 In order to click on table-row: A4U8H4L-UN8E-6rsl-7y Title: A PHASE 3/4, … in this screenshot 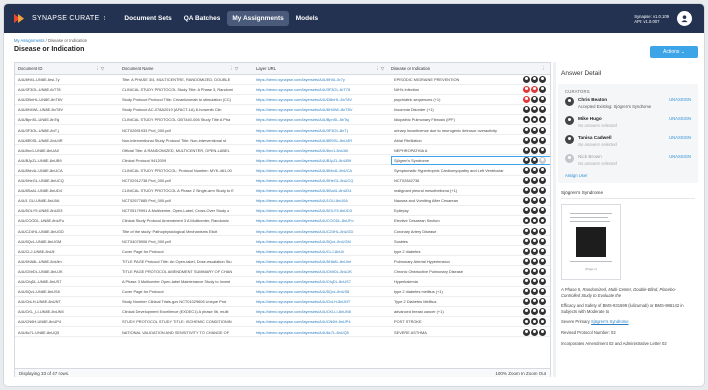, I will do `click(282, 80)`.